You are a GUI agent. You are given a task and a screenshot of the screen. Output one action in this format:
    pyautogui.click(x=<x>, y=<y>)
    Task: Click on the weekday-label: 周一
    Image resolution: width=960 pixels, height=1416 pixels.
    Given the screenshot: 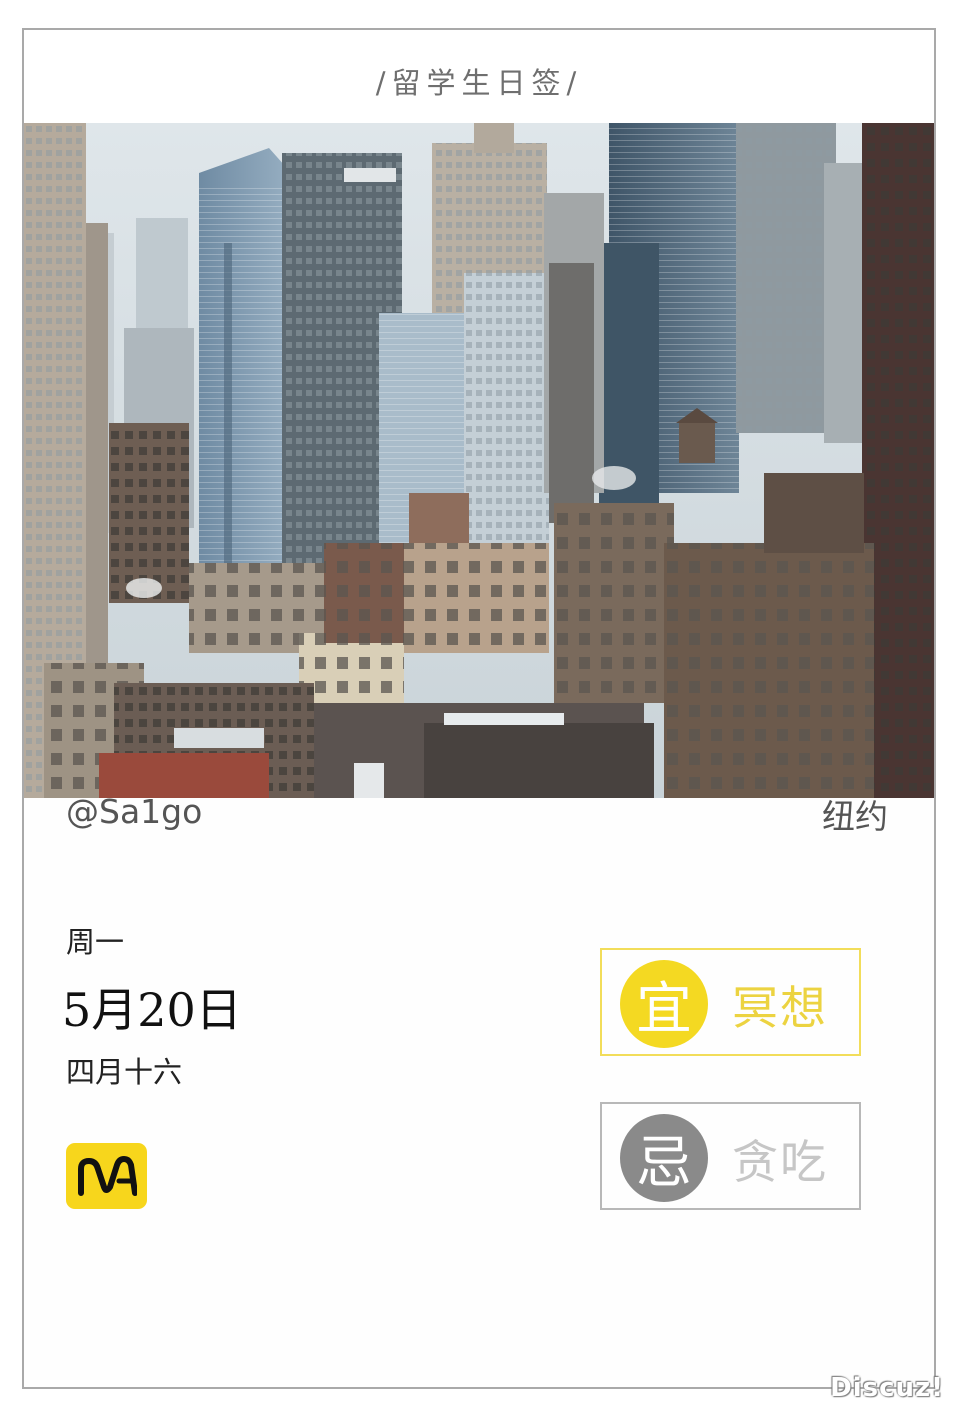 What is the action you would take?
    pyautogui.click(x=95, y=942)
    